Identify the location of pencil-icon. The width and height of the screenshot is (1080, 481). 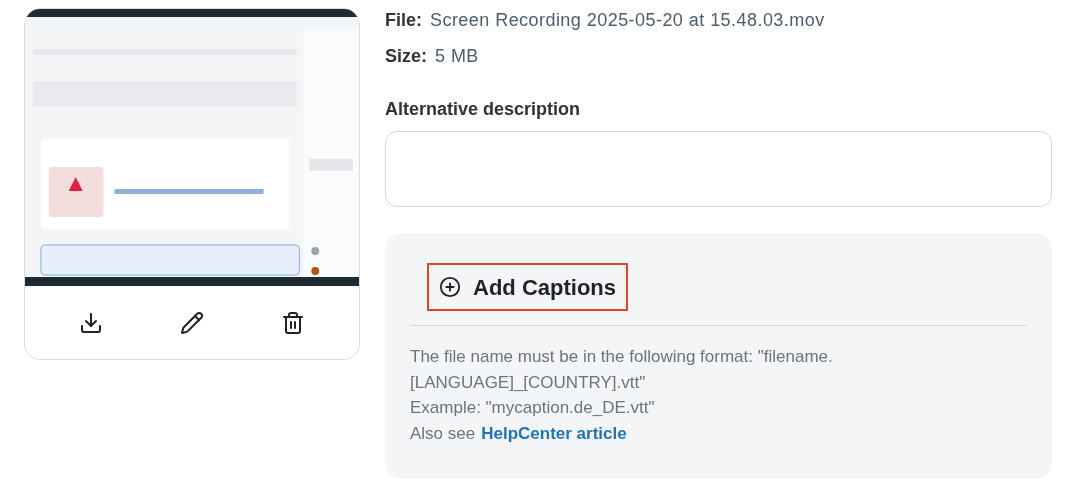
(192, 322).